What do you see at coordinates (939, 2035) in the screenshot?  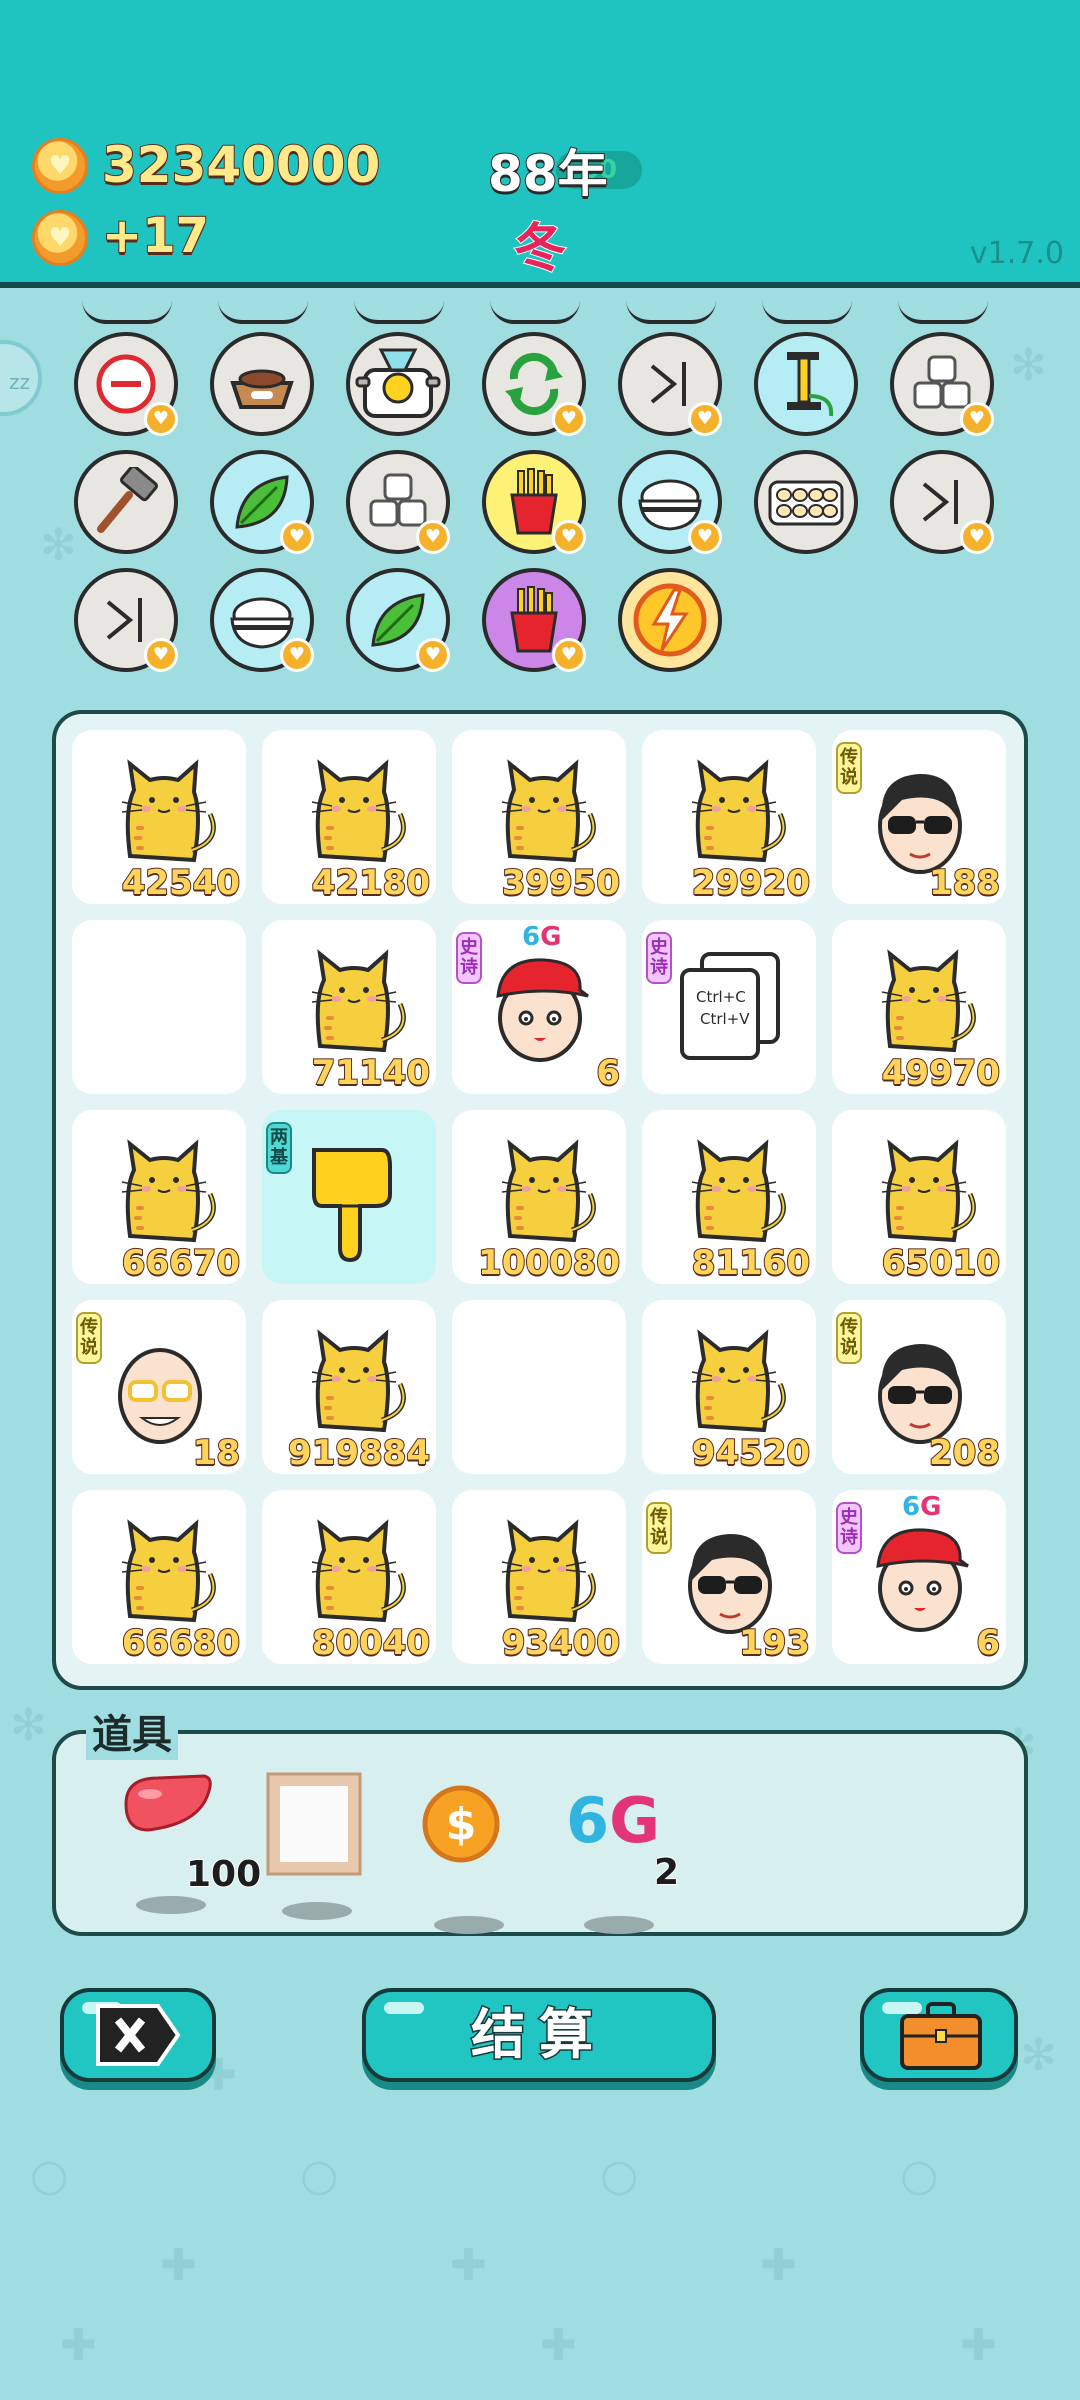 I see `inventory-button` at bounding box center [939, 2035].